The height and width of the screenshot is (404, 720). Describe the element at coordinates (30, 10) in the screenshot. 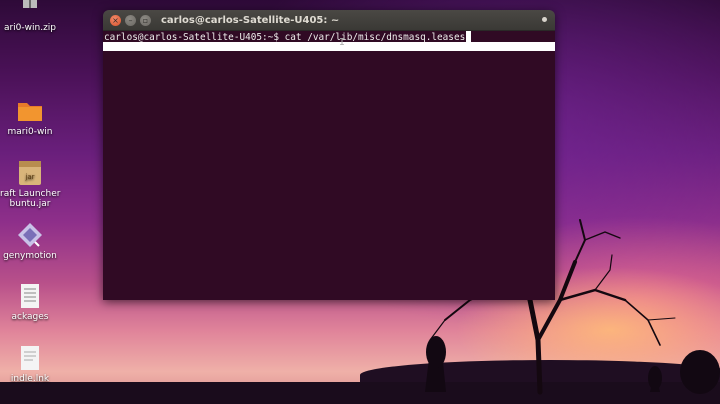

I see `zip-archive-icon` at that location.